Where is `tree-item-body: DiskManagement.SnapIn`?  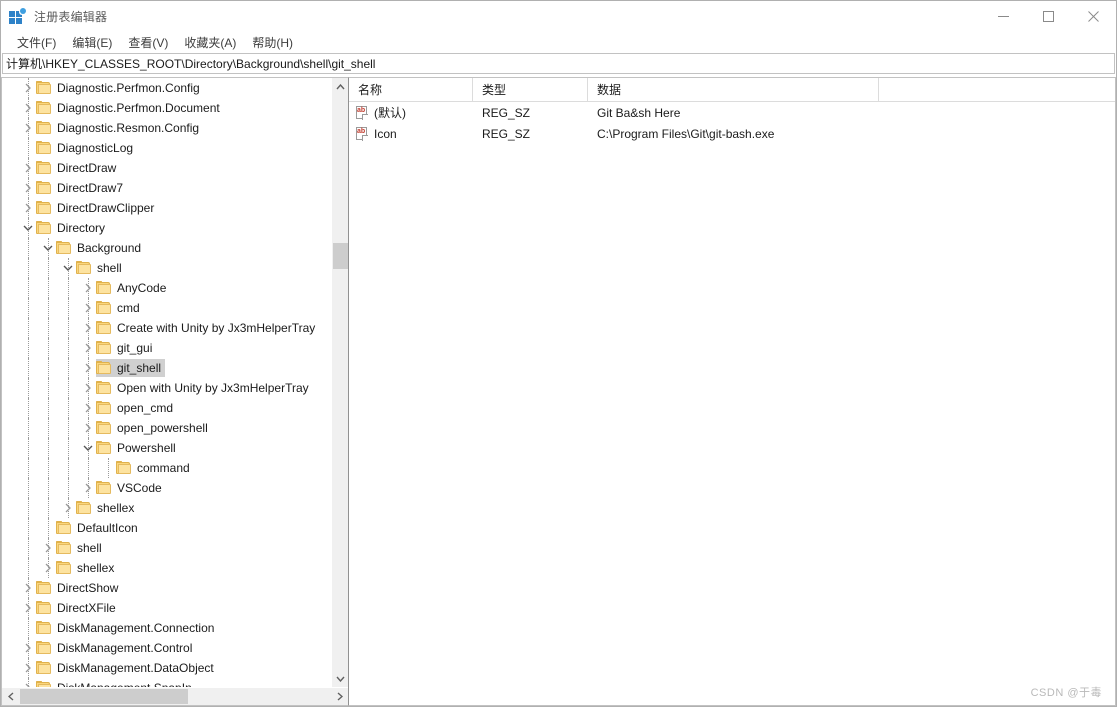 tree-item-body: DiskManagement.SnapIn is located at coordinates (116, 683).